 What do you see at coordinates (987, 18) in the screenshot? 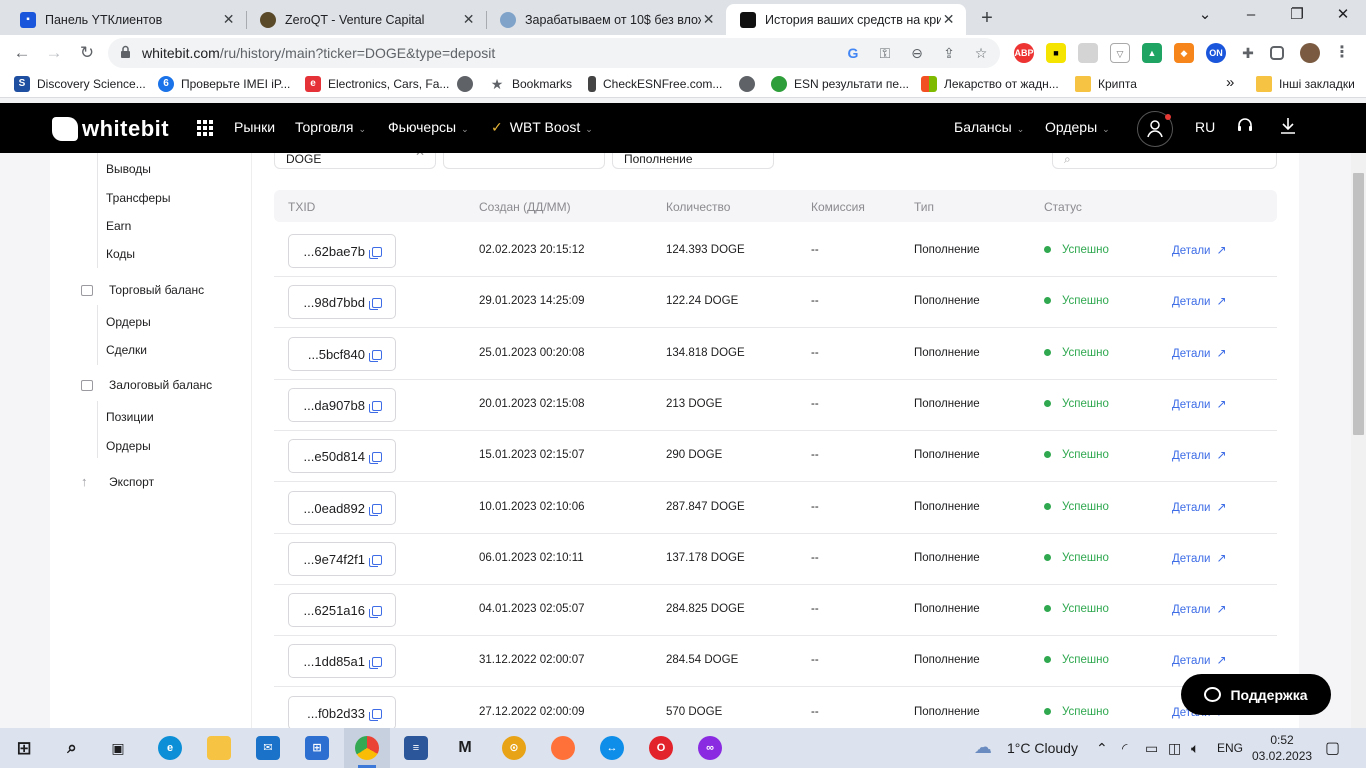
I see `new-tab-button: +` at bounding box center [987, 18].